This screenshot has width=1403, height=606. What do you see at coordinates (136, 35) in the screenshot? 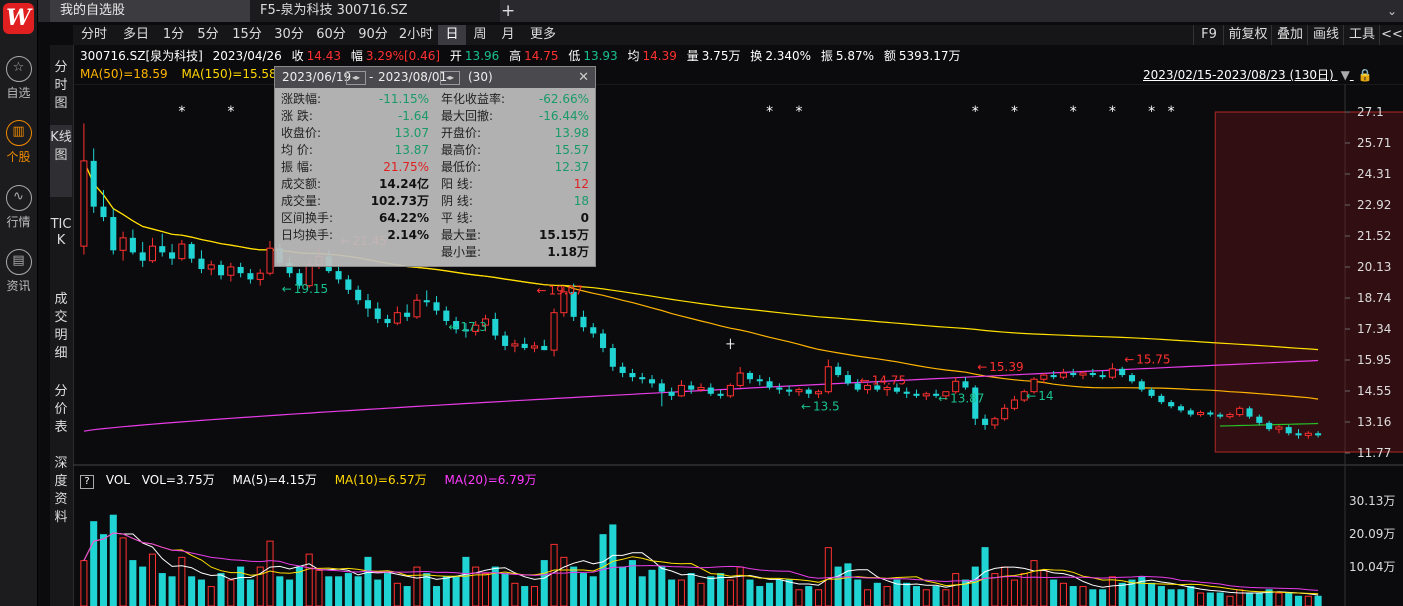
I see `period-1: 多日` at bounding box center [136, 35].